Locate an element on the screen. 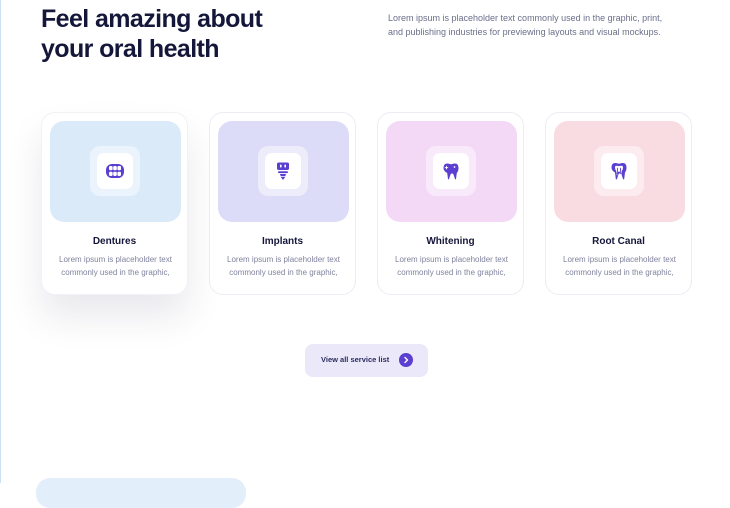 Image resolution: width=730 pixels, height=508 pixels. root-canal-icon is located at coordinates (619, 171).